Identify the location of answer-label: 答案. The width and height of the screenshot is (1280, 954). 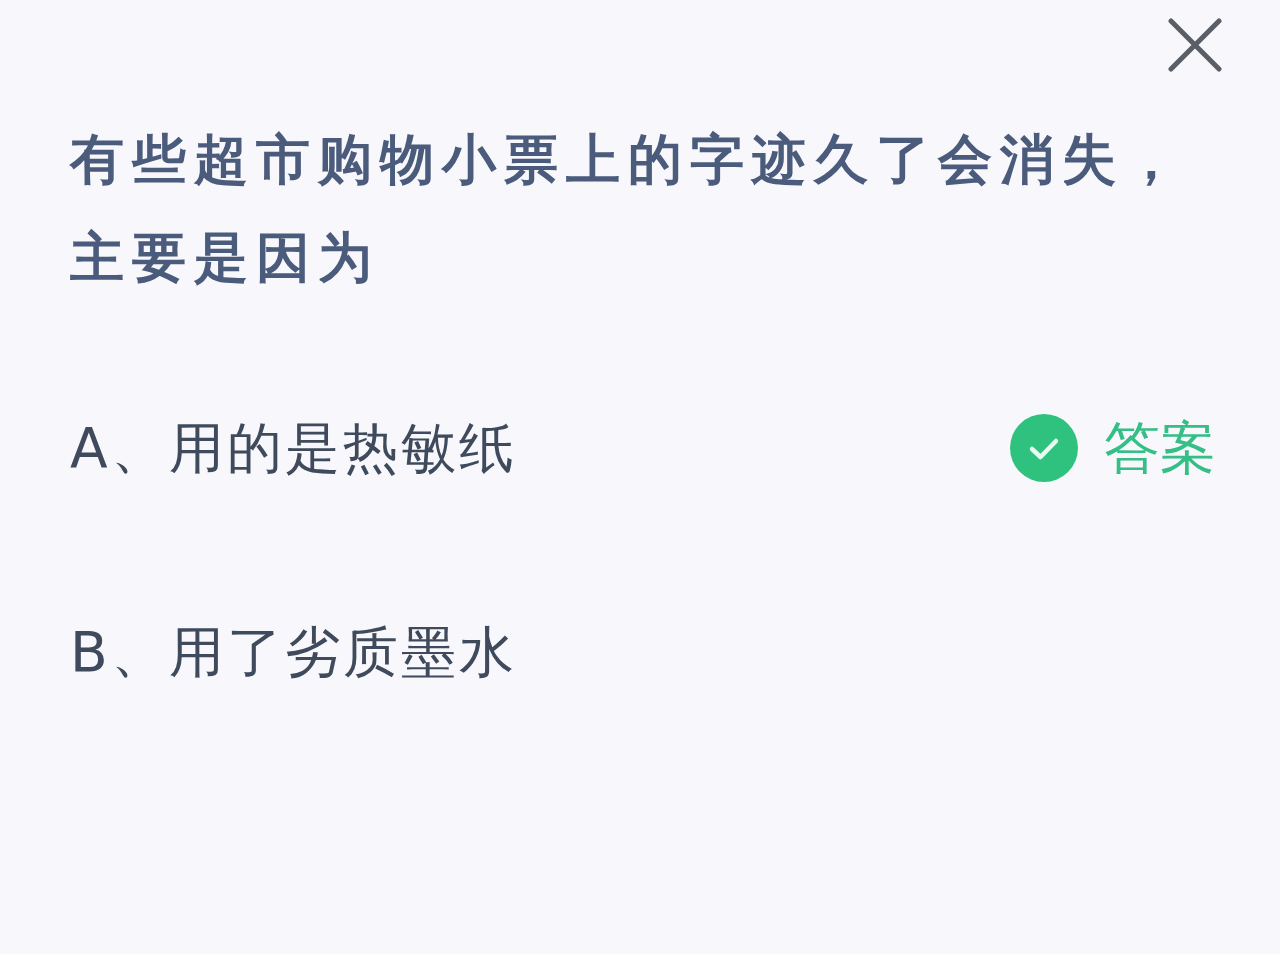
(1160, 448).